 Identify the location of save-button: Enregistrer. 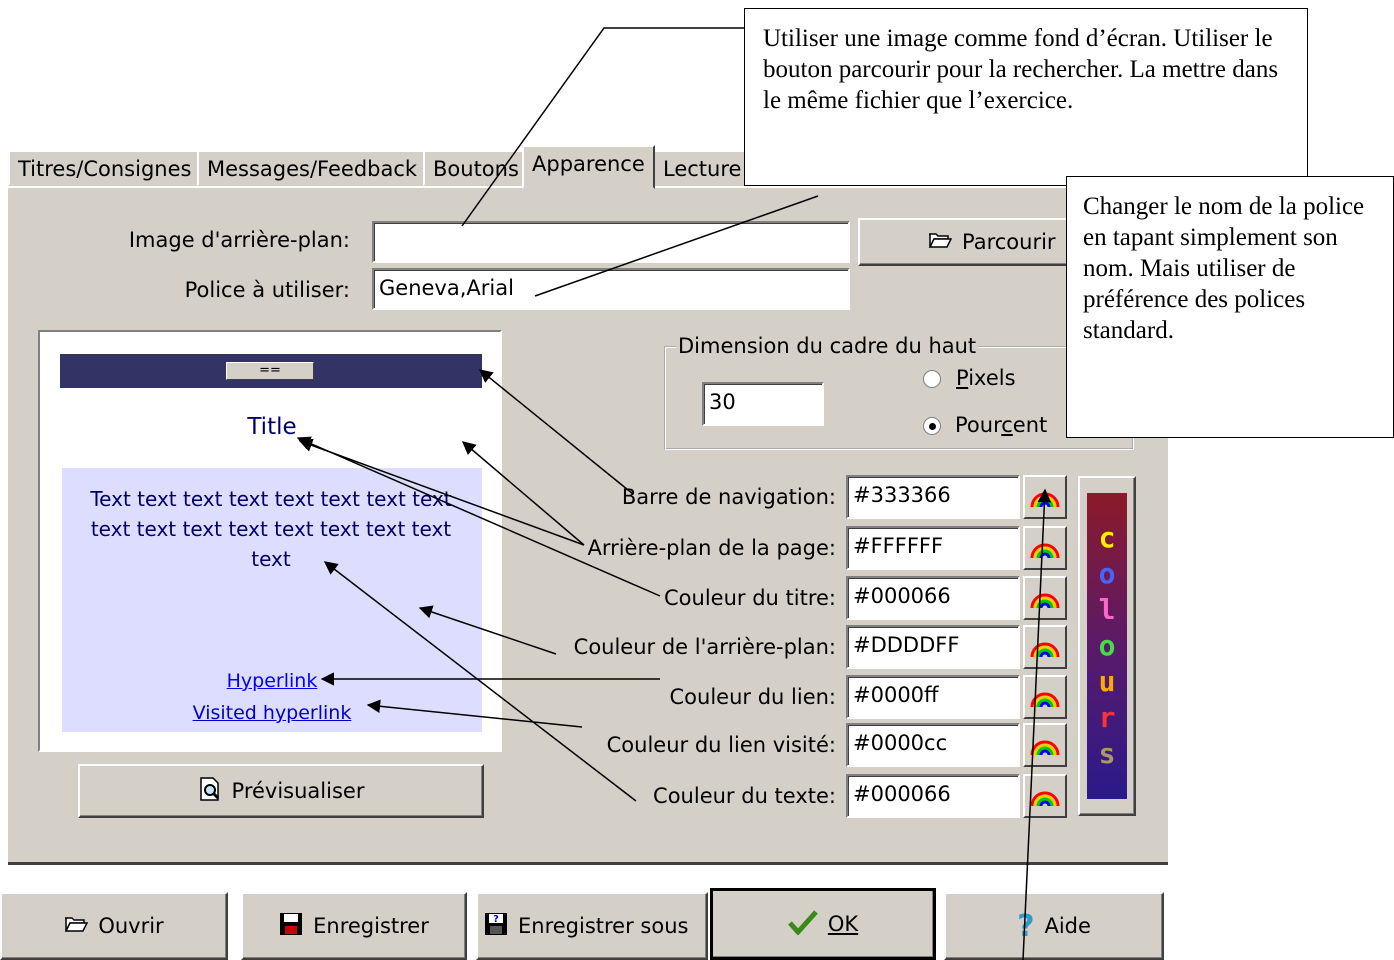
(354, 926).